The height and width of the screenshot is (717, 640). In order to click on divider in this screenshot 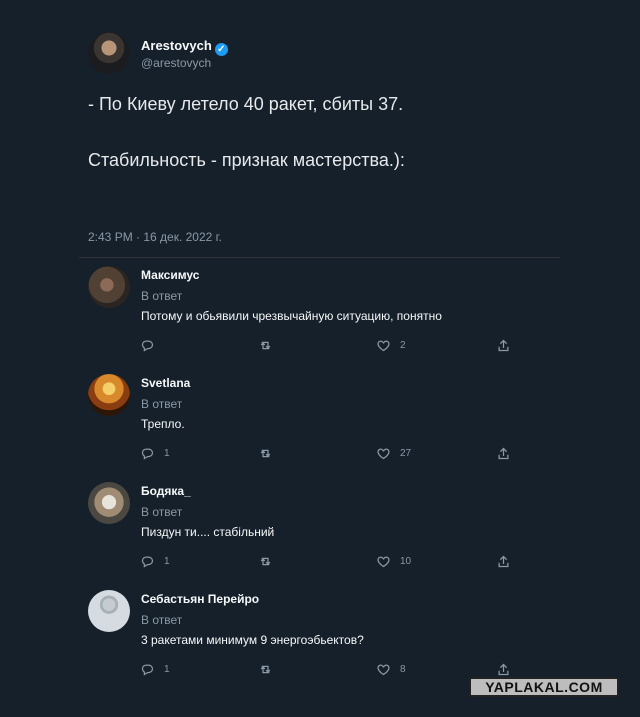, I will do `click(319, 257)`.